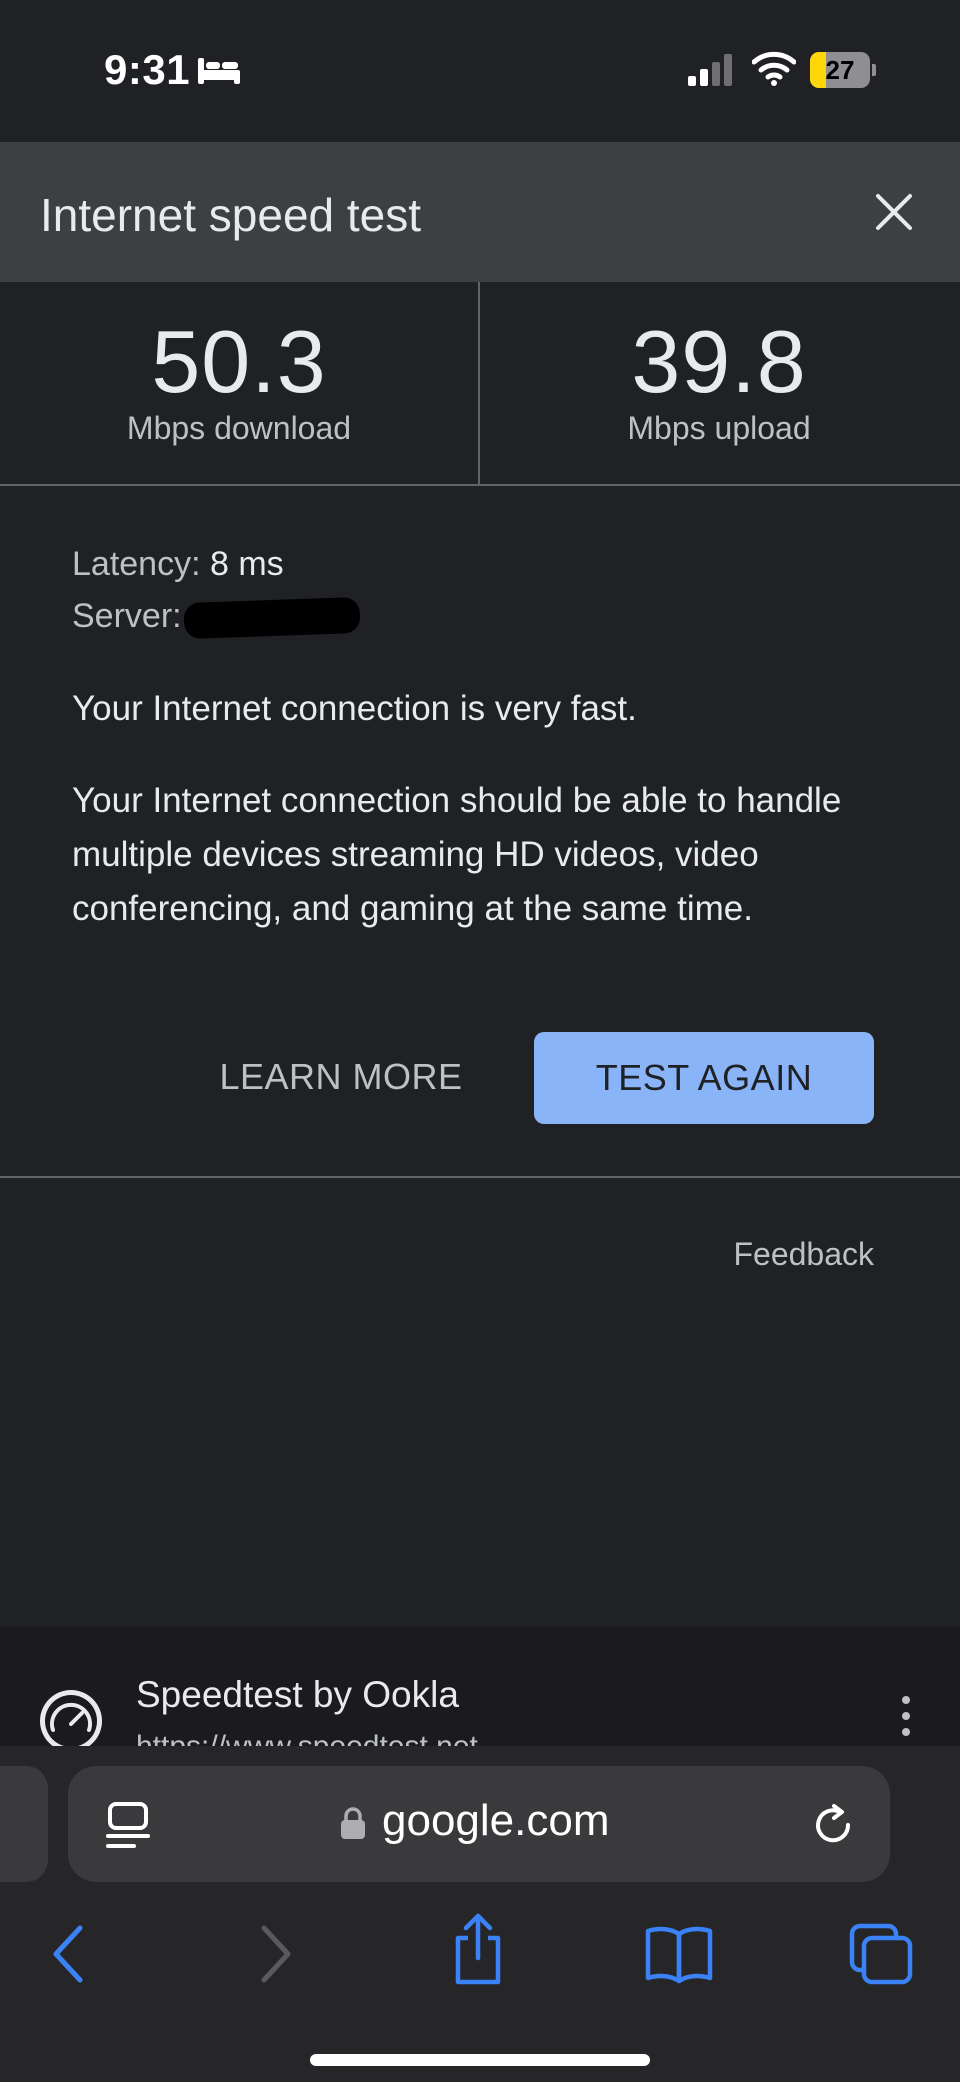 This screenshot has height=2082, width=960. What do you see at coordinates (480, 71) in the screenshot?
I see `status-bar: 9:31 27` at bounding box center [480, 71].